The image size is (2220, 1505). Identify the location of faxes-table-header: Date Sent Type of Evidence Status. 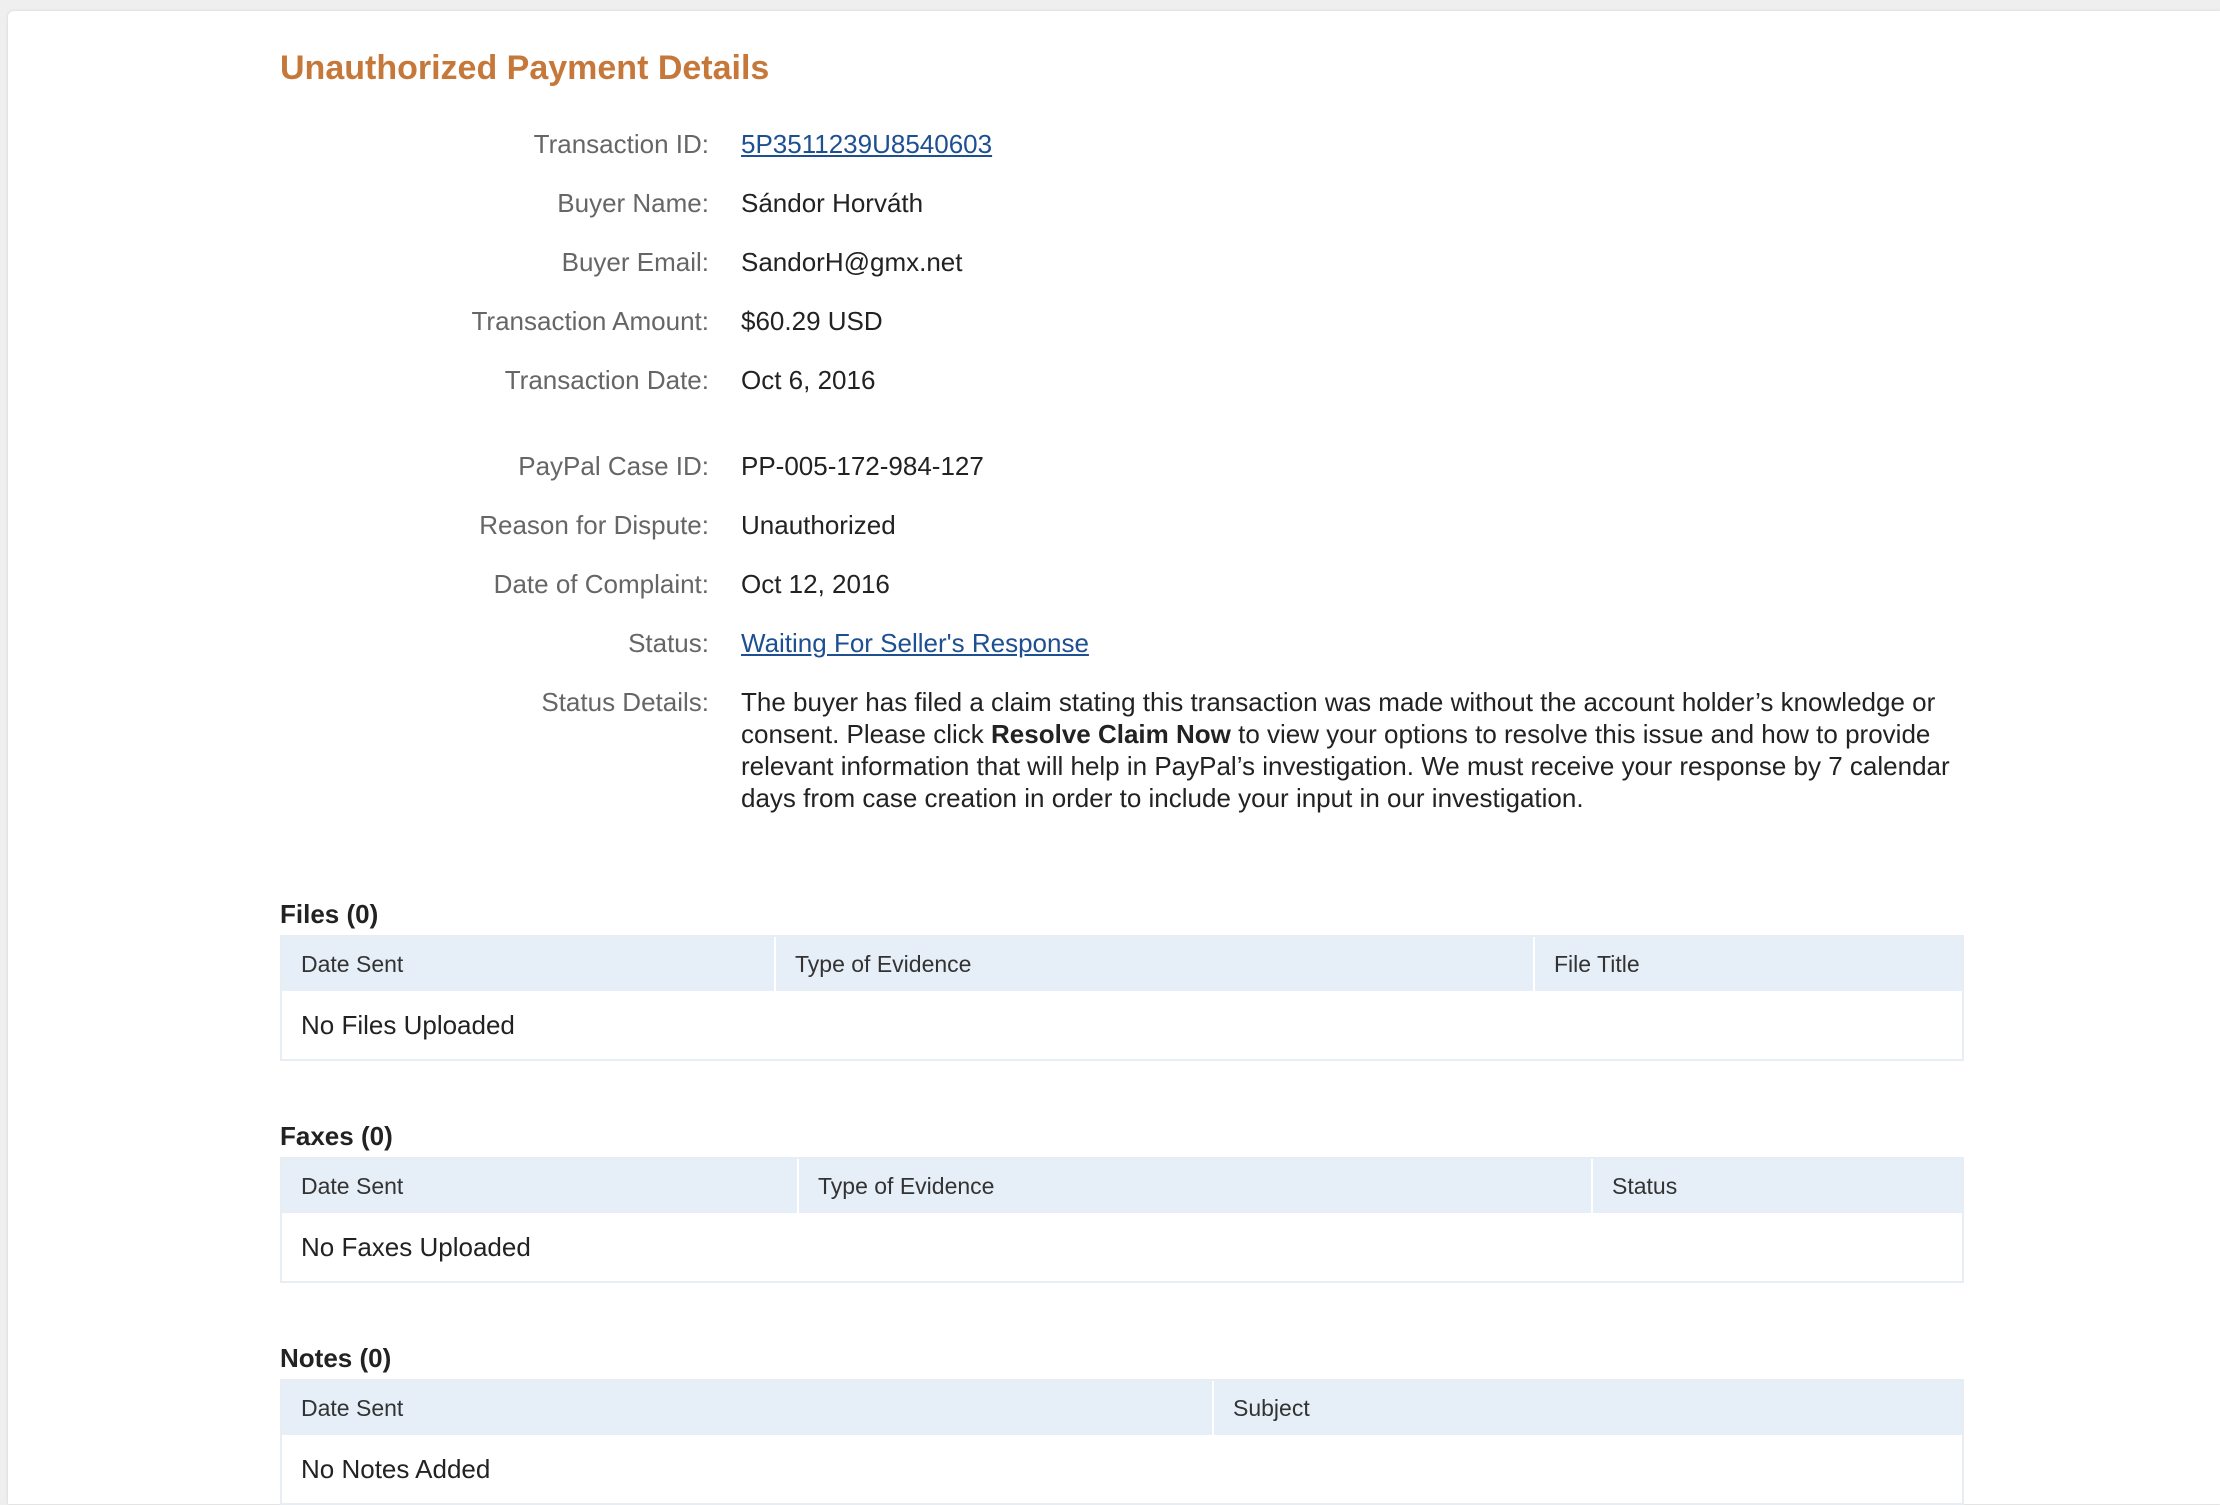
(1122, 1186).